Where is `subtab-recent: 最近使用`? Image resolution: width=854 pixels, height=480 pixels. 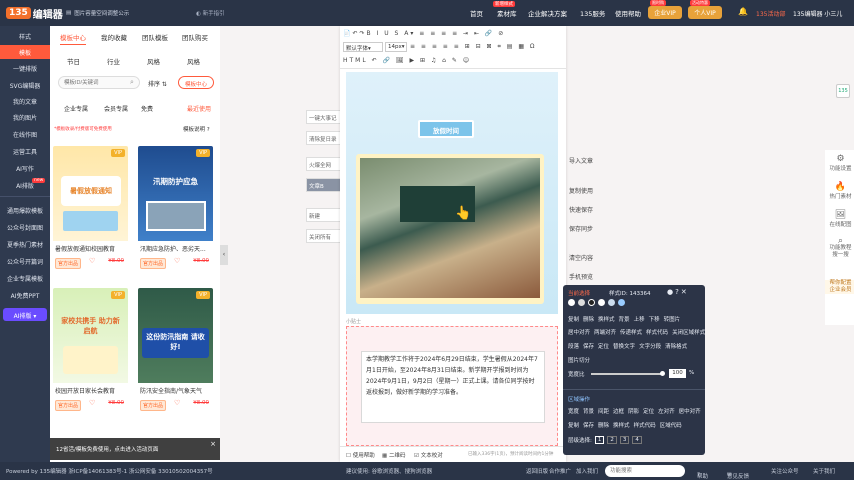 subtab-recent: 最近使用 is located at coordinates (199, 108).